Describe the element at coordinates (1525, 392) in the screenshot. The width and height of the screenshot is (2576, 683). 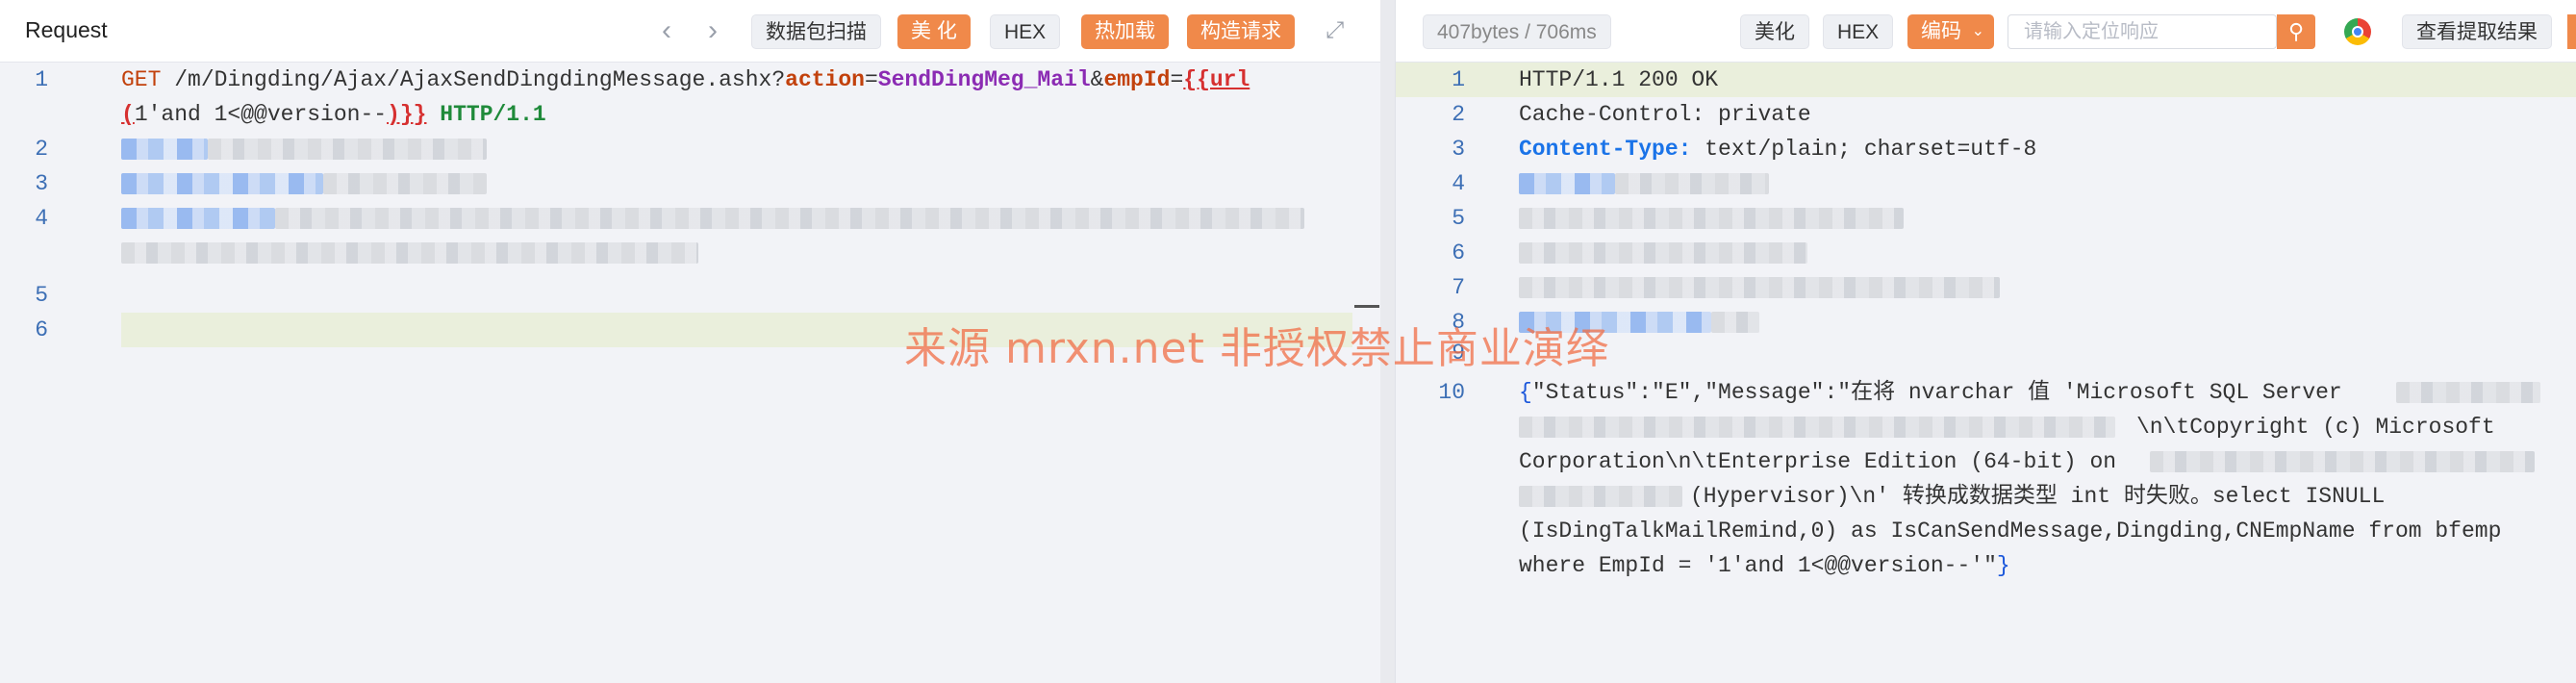
I see `json-open-brace: {` at that location.